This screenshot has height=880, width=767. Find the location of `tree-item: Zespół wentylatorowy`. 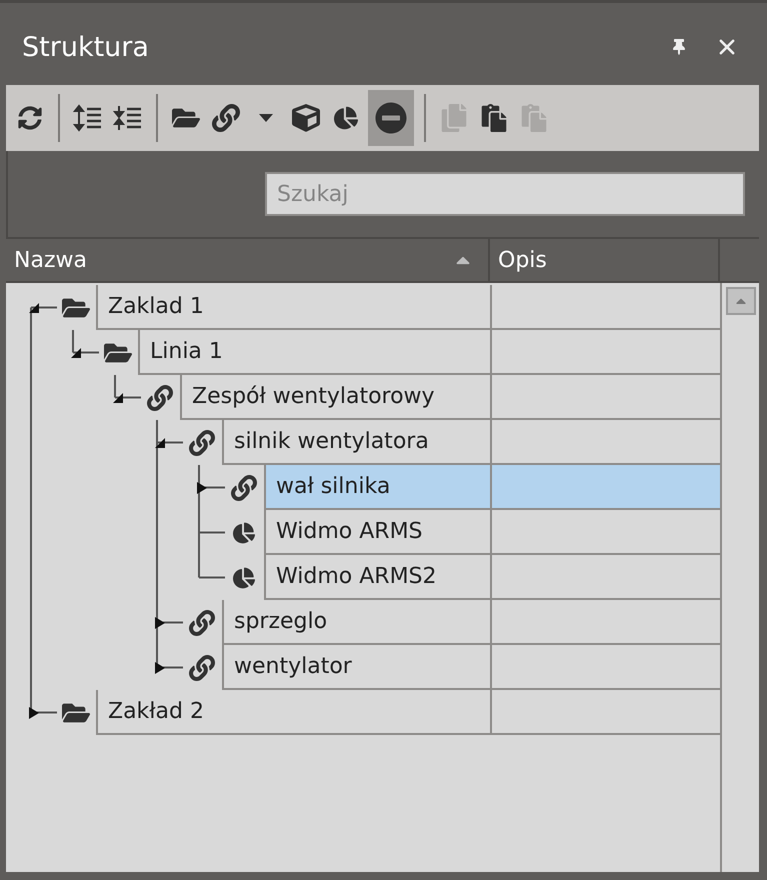

tree-item: Zespół wentylatorowy is located at coordinates (335, 397).